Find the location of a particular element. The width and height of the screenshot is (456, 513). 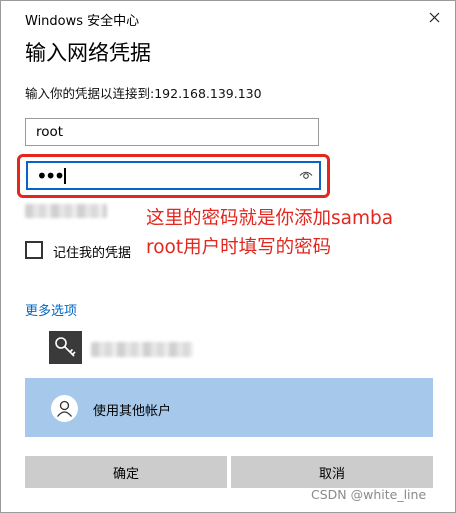

watermark: CSDN @white_line is located at coordinates (369, 494).